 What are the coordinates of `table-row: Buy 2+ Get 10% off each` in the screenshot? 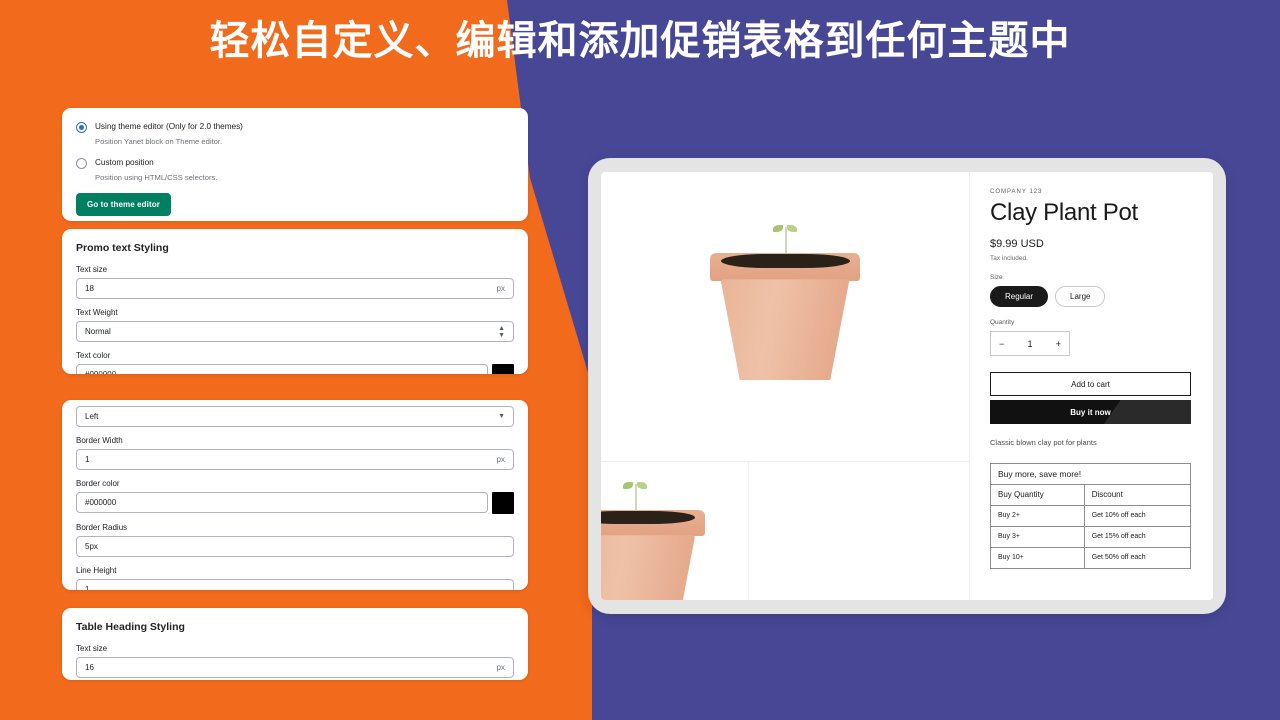 It's located at (1091, 516).